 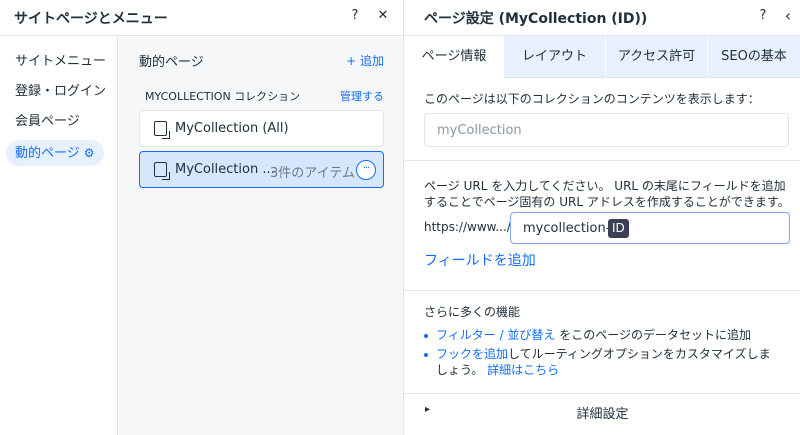 What do you see at coordinates (366, 170) in the screenshot?
I see `more-options-icon: ···` at bounding box center [366, 170].